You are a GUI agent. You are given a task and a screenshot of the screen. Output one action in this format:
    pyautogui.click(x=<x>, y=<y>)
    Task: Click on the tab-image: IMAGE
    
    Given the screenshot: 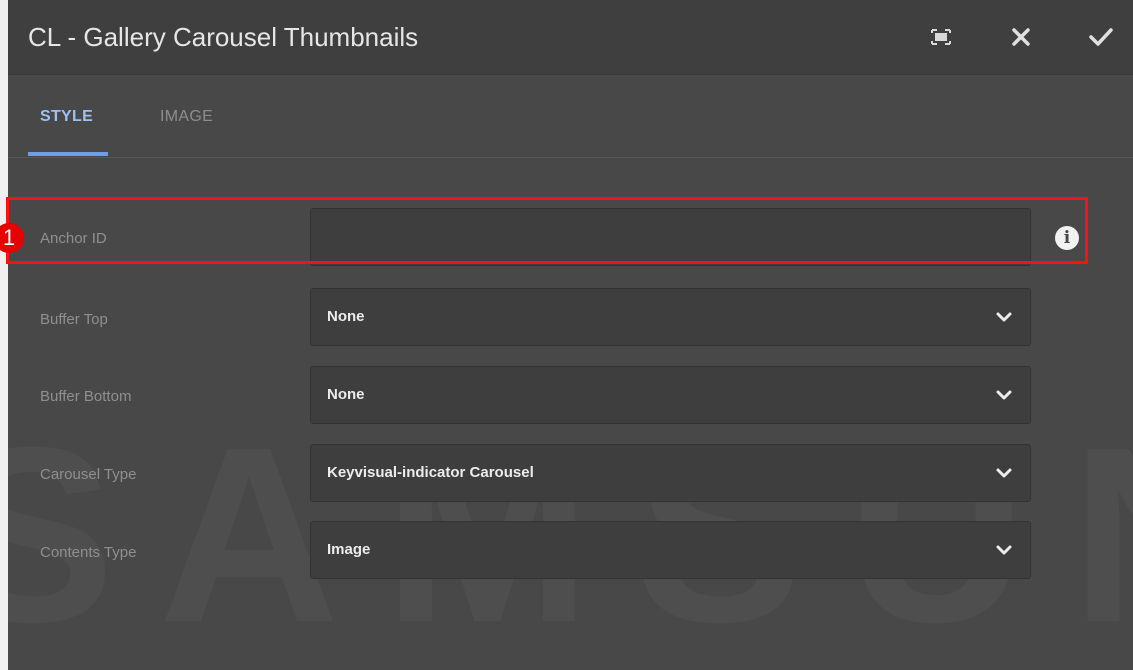 What is the action you would take?
    pyautogui.click(x=186, y=117)
    